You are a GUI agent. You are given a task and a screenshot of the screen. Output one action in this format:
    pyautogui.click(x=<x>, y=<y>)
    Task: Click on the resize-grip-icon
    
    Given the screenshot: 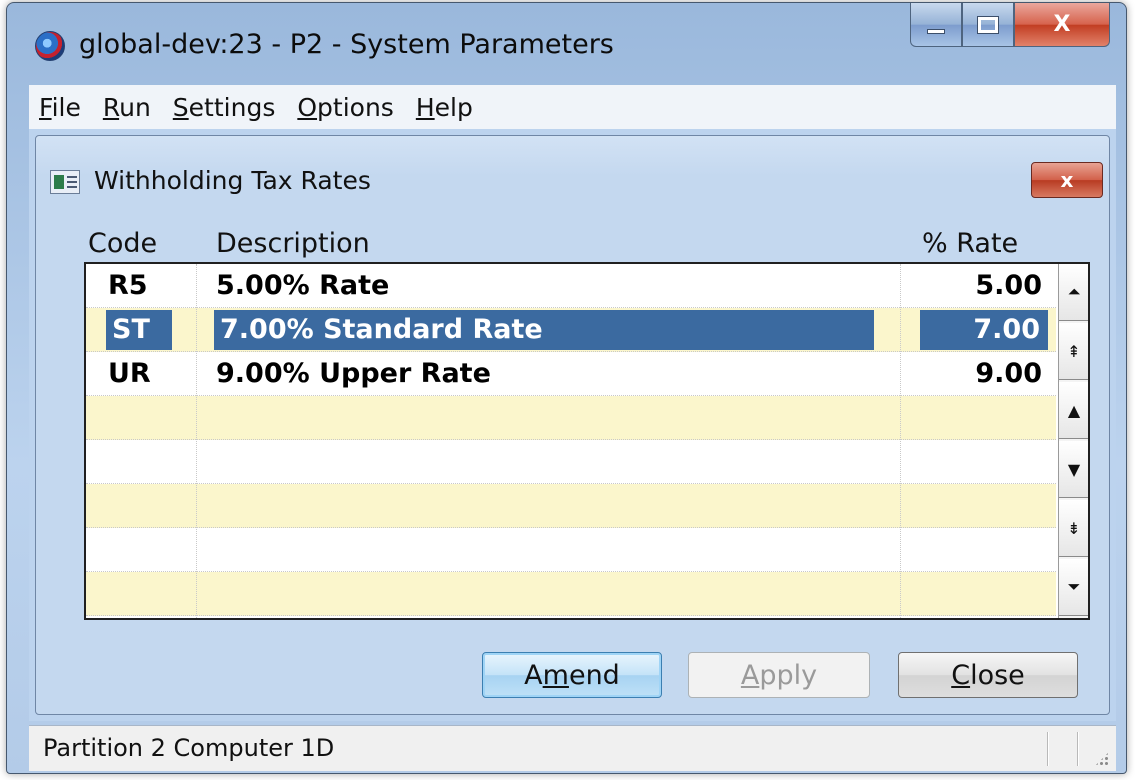 What is the action you would take?
    pyautogui.click(x=1102, y=759)
    